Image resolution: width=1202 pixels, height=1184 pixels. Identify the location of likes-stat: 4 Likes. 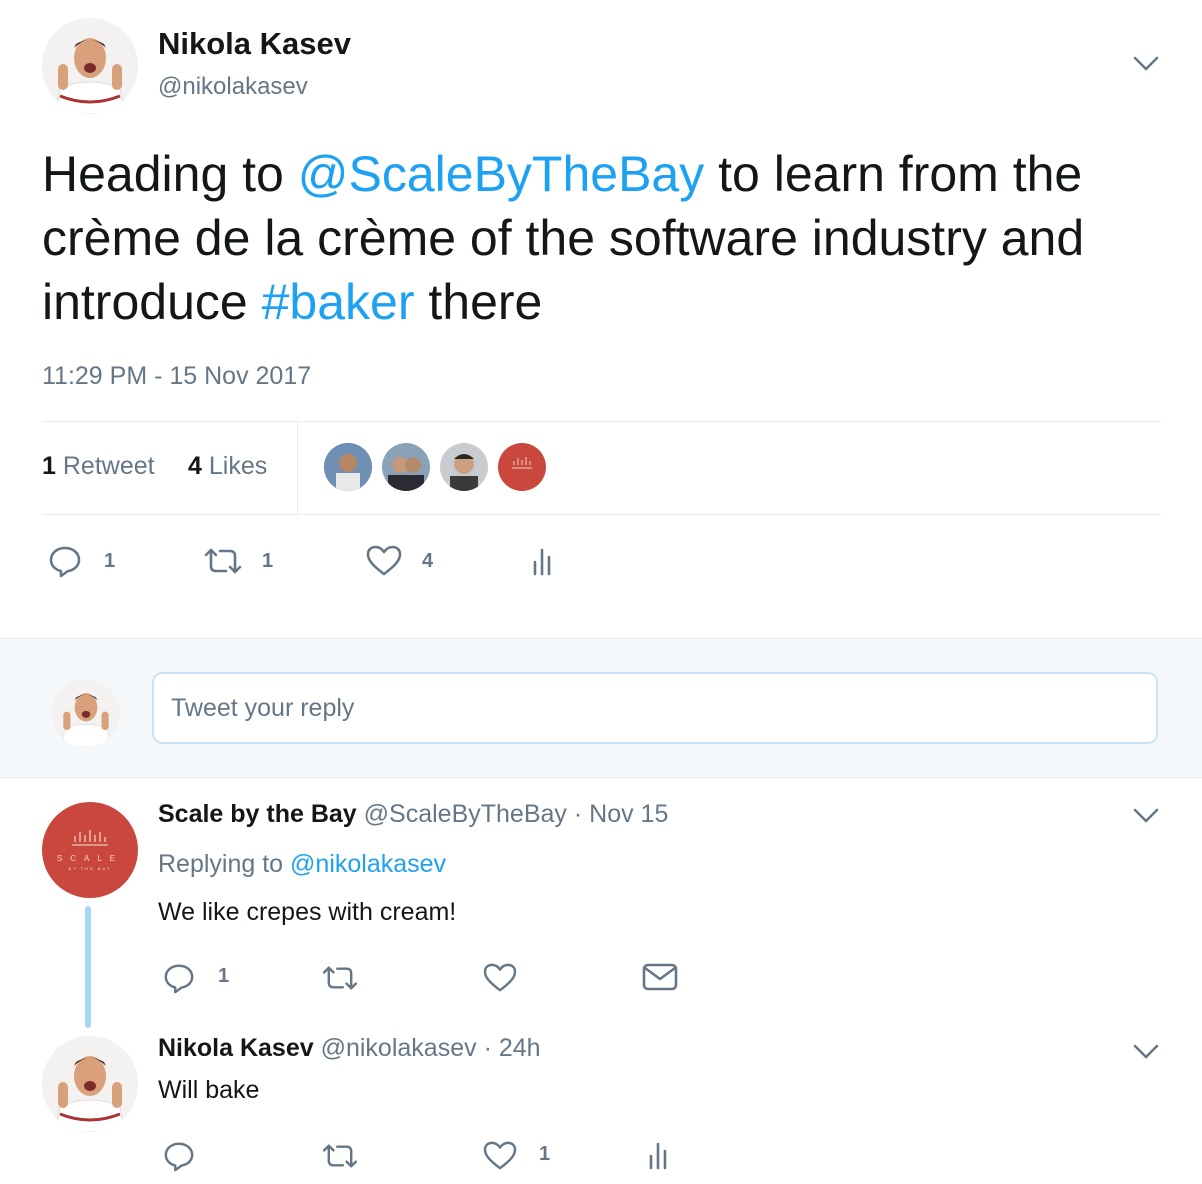
(227, 466).